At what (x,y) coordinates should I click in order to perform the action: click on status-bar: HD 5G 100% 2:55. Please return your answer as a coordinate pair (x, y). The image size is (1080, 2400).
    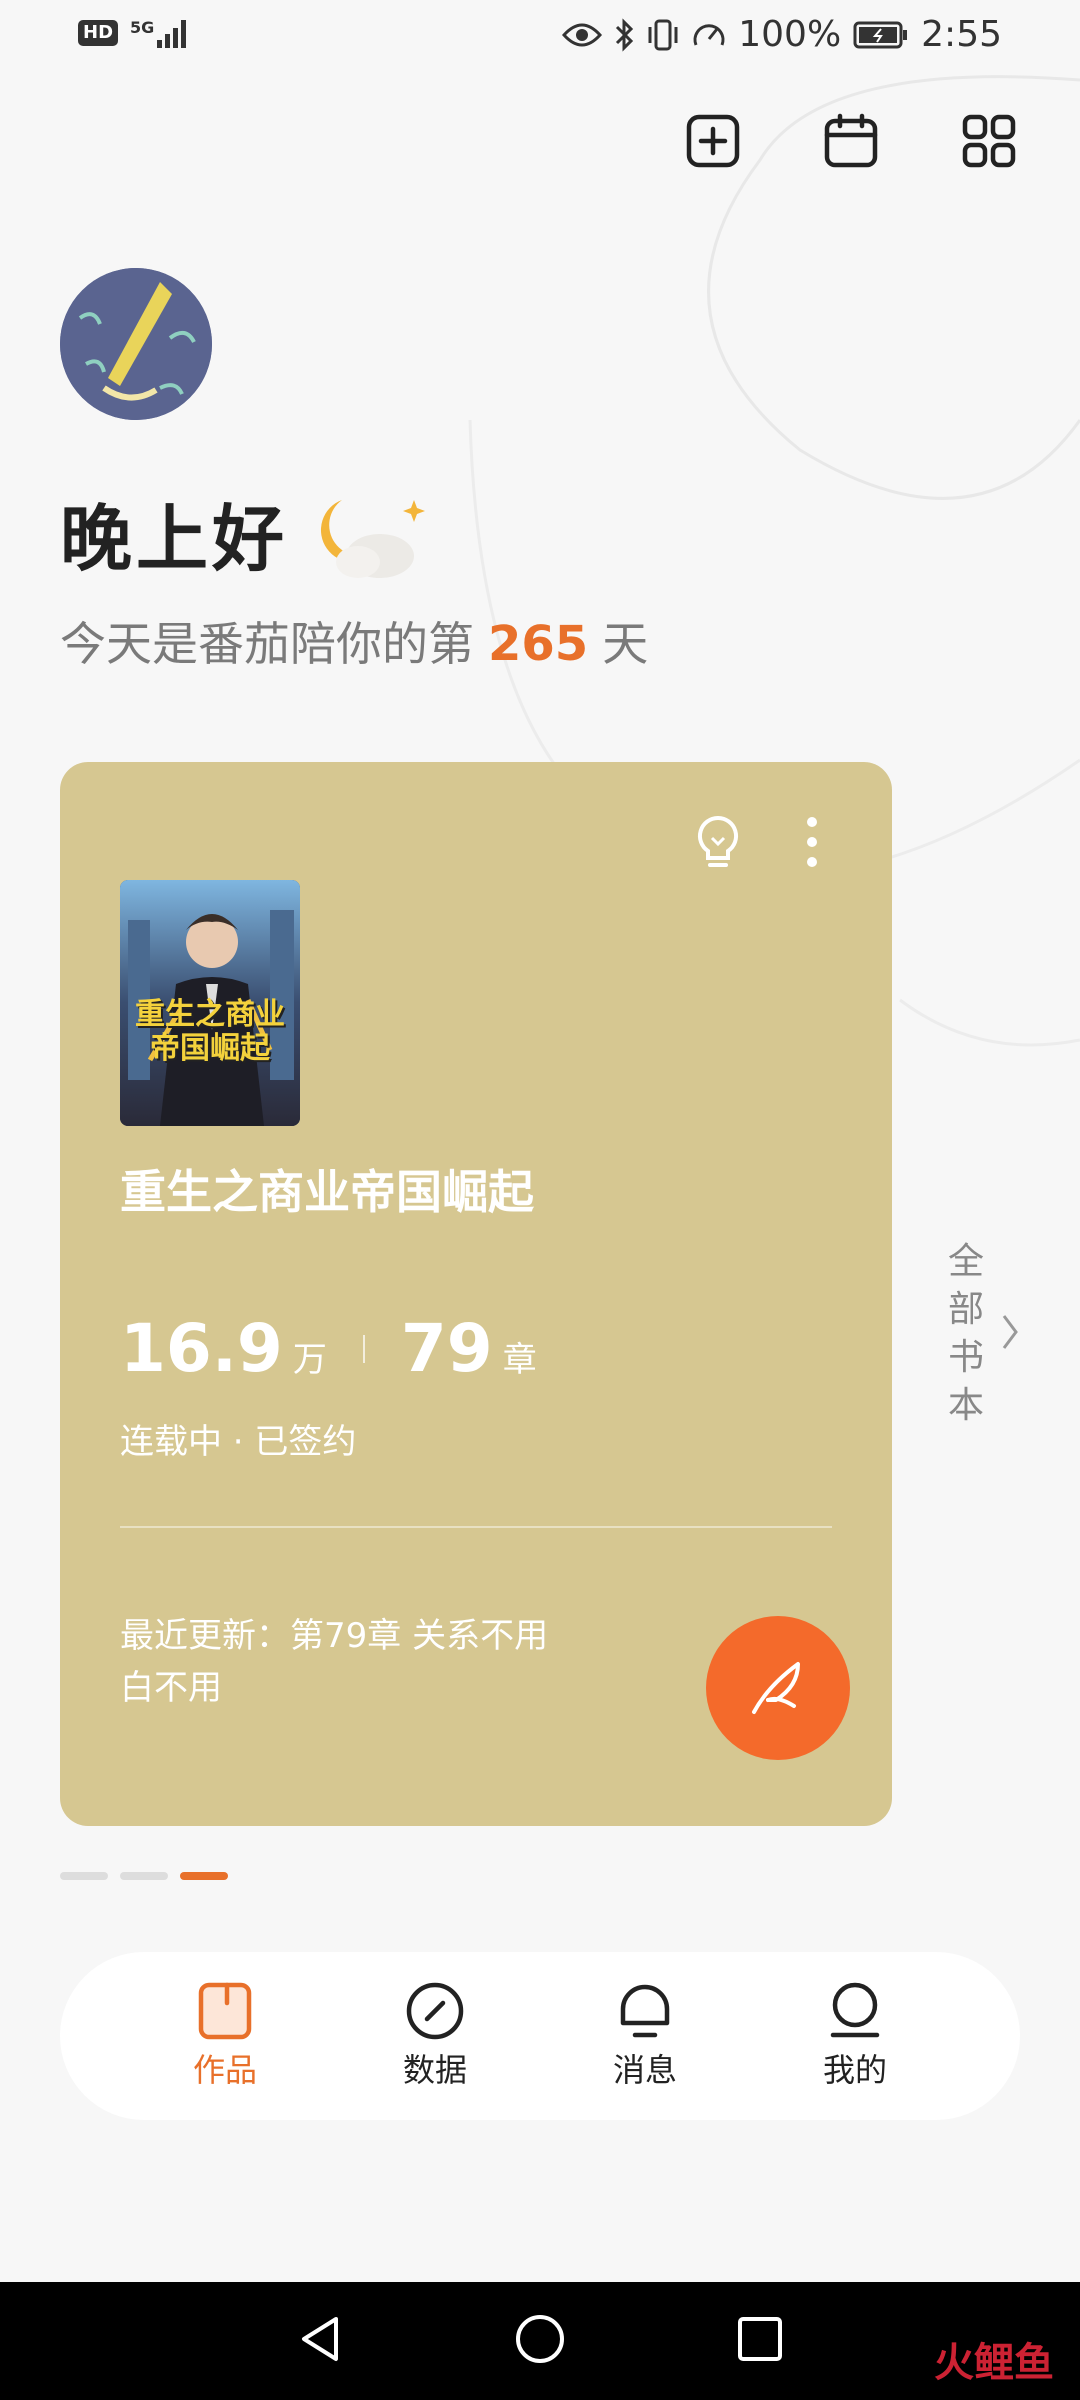
    Looking at the image, I should click on (540, 36).